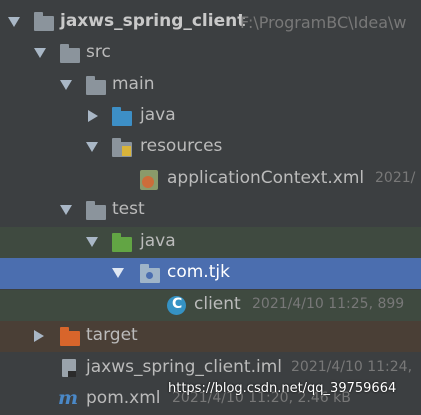  Describe the element at coordinates (176, 305) in the screenshot. I see `java-class-icon: C` at that location.